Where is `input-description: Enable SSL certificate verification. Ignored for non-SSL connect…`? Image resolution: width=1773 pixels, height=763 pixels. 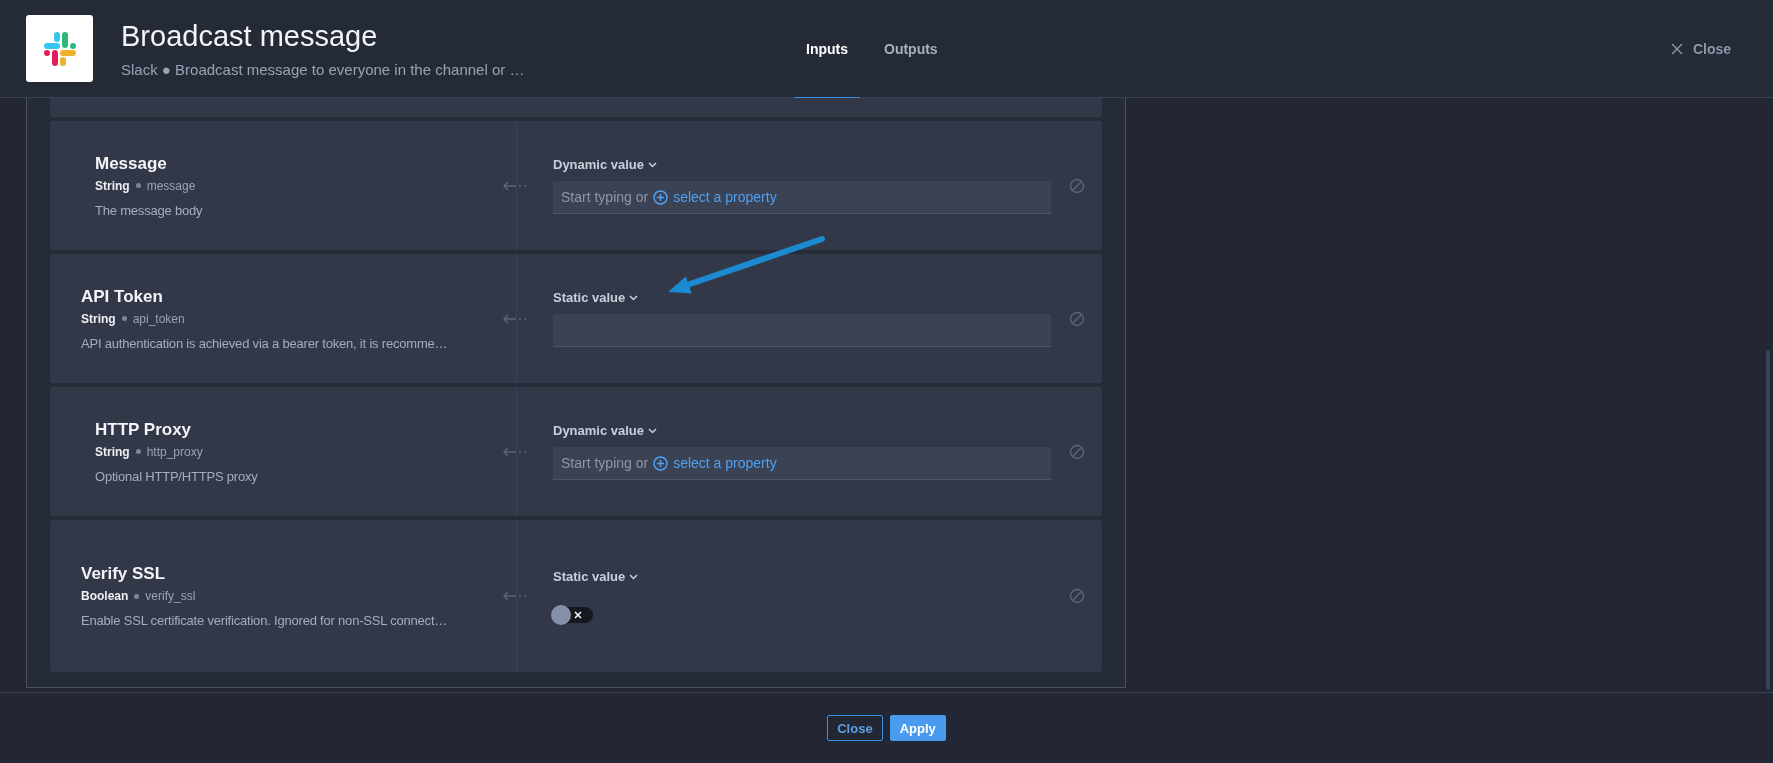
input-description: Enable SSL certificate verification. Ignored for non-SSL connect… is located at coordinates (265, 620).